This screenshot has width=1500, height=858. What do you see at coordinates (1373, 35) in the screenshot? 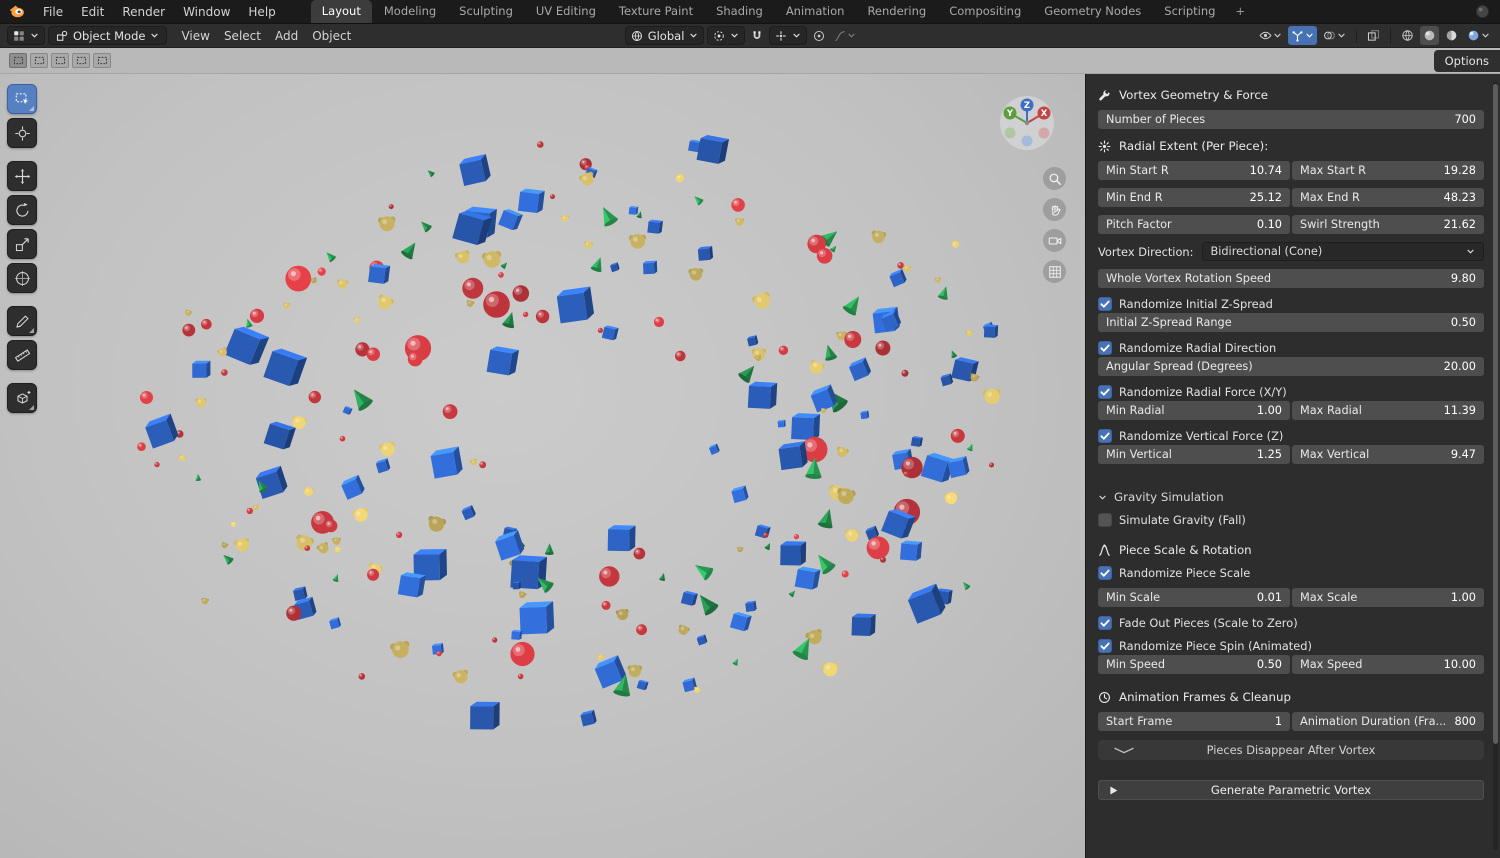
I see `toggle-xray-button` at bounding box center [1373, 35].